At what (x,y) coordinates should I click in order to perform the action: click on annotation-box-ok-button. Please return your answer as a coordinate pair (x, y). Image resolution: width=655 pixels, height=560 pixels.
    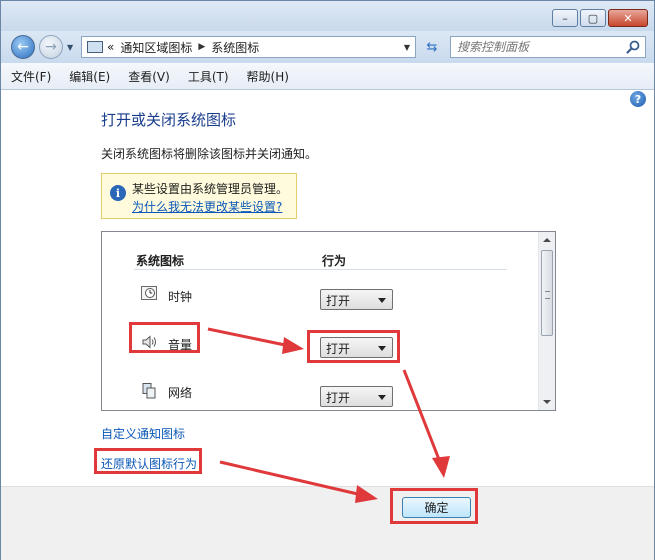
    Looking at the image, I should click on (434, 506).